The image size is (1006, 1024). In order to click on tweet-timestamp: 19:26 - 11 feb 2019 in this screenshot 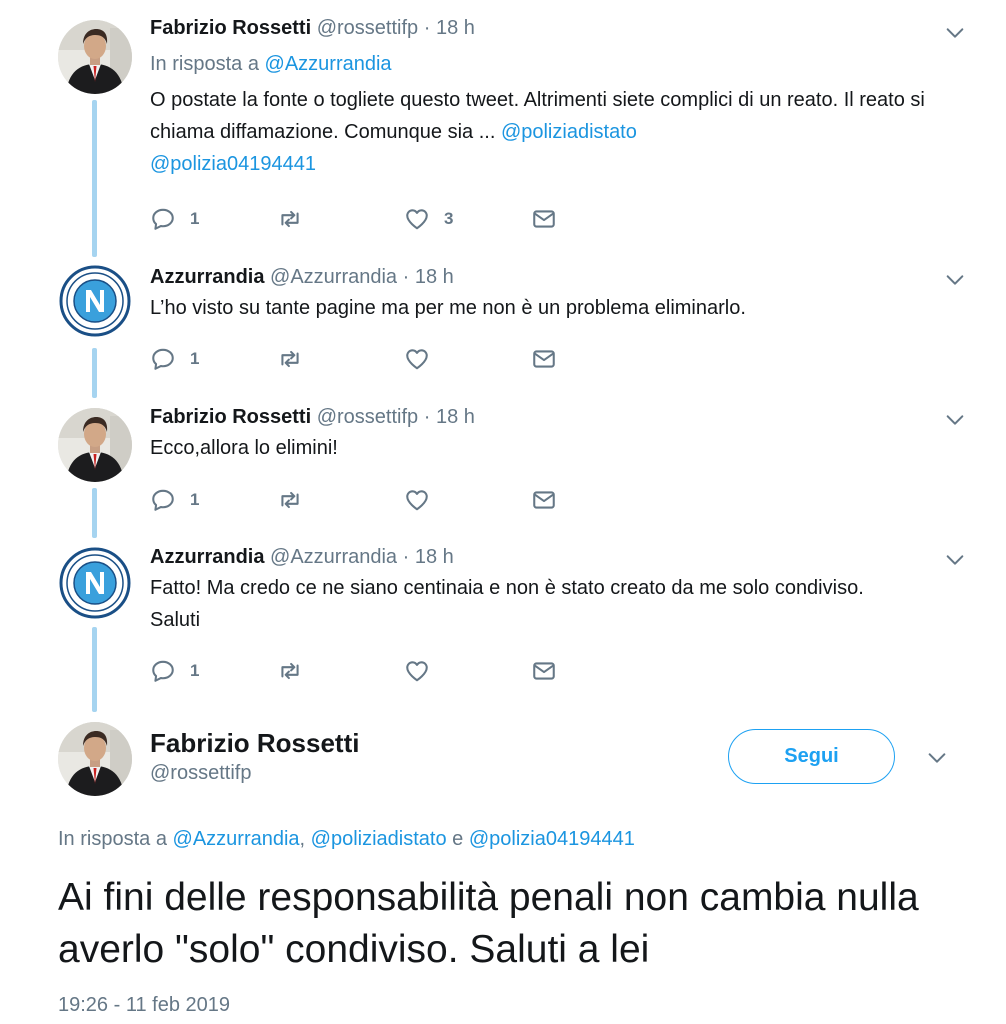, I will do `click(144, 1005)`.